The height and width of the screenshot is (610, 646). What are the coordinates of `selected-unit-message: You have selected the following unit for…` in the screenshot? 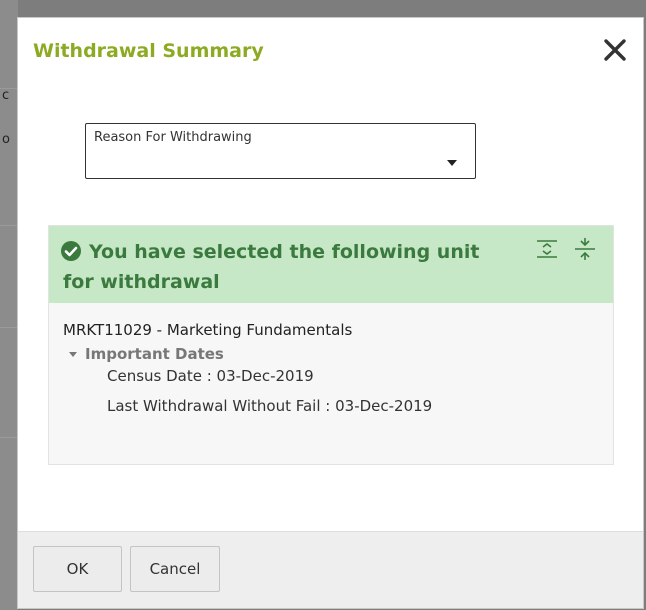 It's located at (271, 267).